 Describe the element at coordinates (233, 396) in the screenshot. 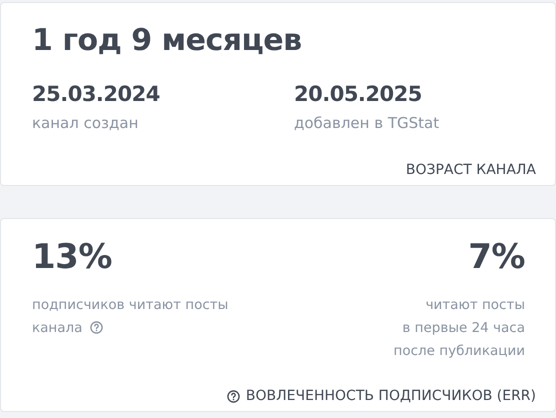

I see `help-icon` at that location.